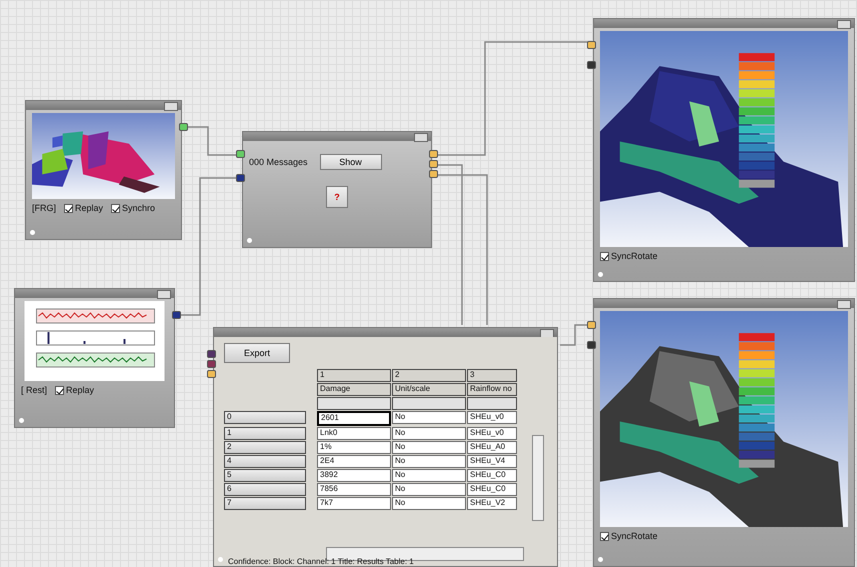 This screenshot has height=567, width=857. Describe the element at coordinates (492, 461) in the screenshot. I see `table-cell: SHEu_V4` at that location.